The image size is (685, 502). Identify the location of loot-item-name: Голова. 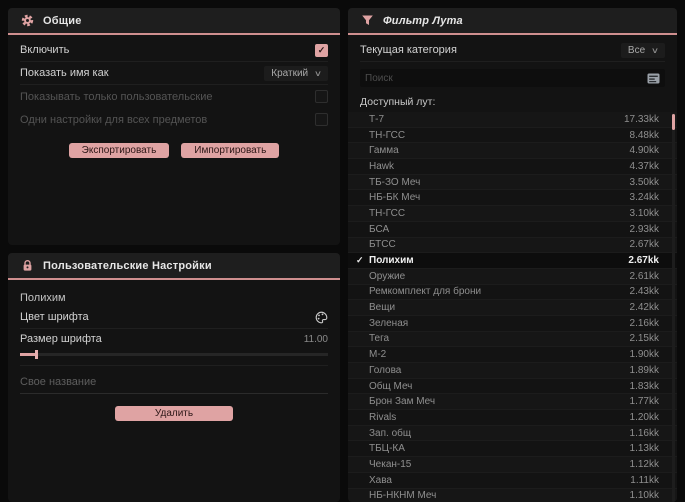
(385, 370).